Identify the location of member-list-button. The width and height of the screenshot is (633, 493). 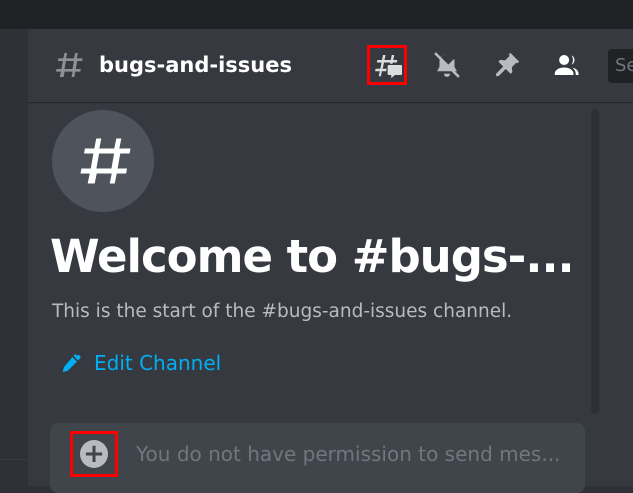
(566, 65).